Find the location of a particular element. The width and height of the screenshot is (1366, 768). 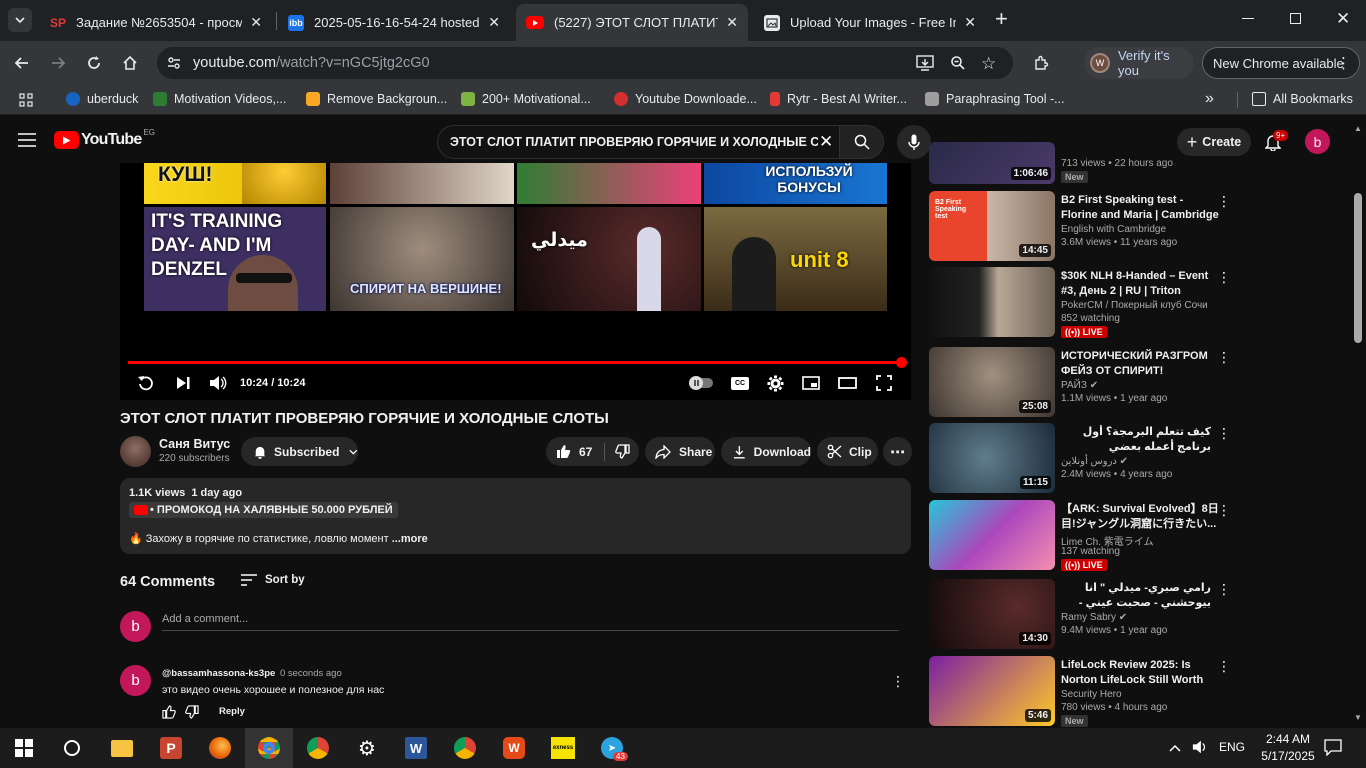

settings-gear-icon is located at coordinates (775, 383).